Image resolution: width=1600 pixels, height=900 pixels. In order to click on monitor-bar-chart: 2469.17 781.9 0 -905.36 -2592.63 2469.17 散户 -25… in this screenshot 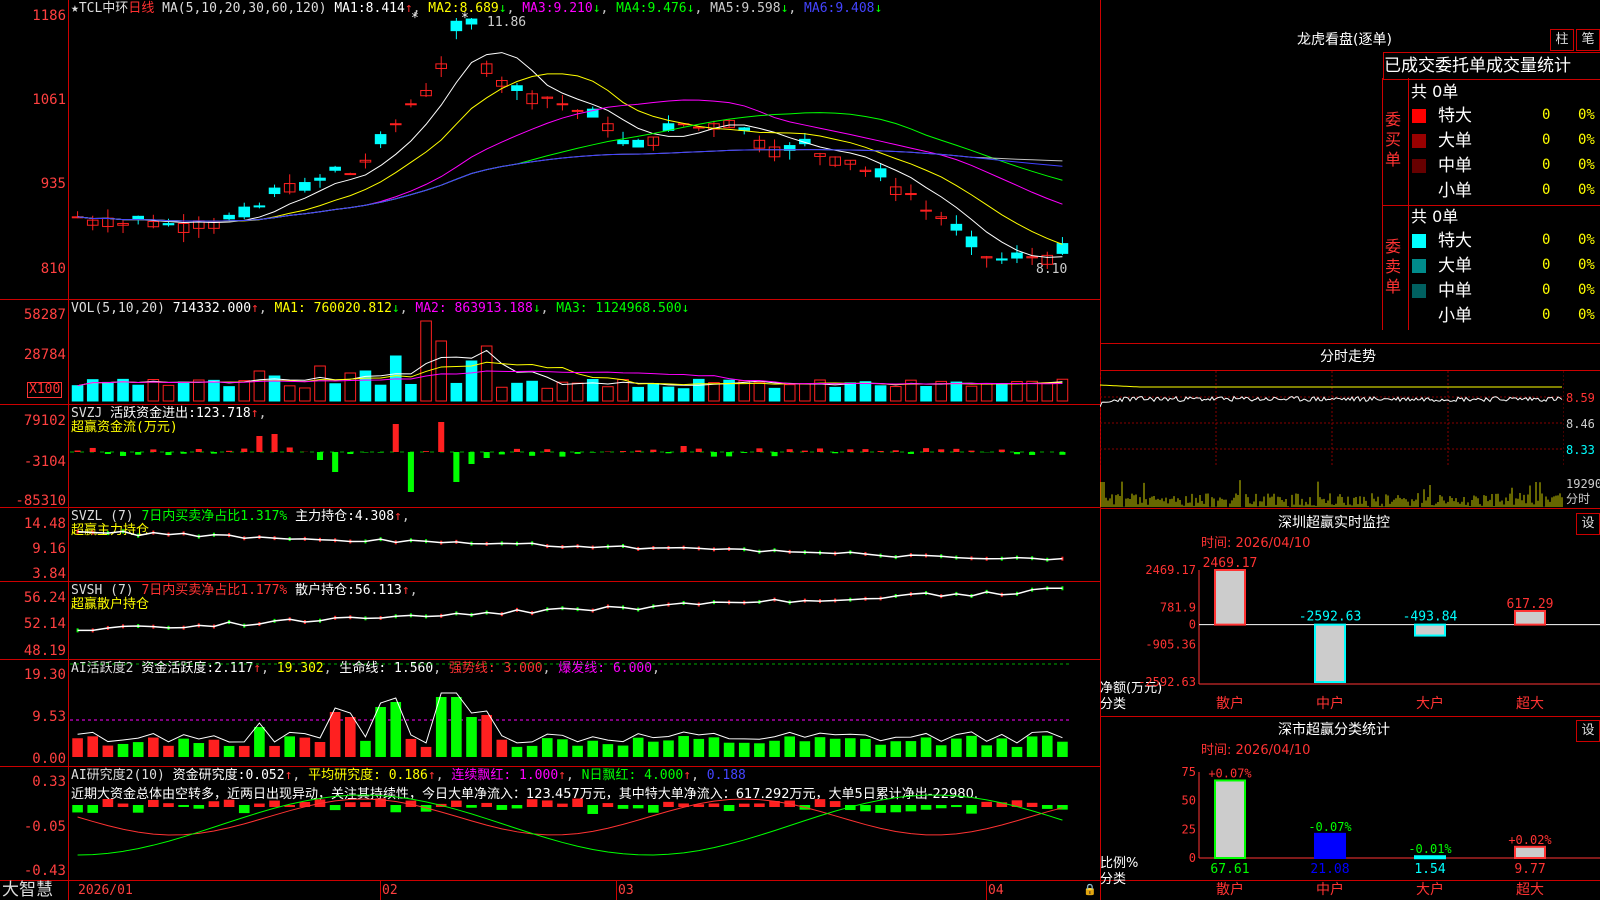, I will do `click(1369, 634)`.